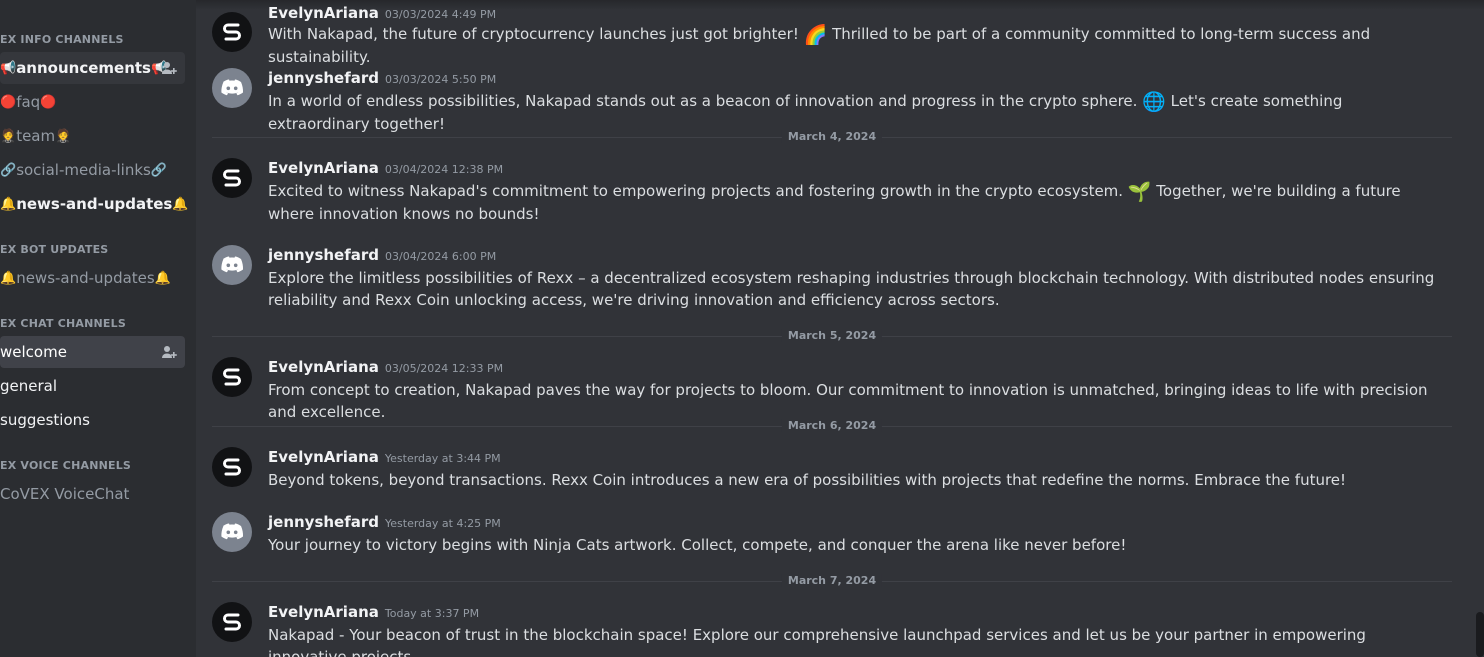 This screenshot has width=1484, height=657. I want to click on voice-channel-covex: CoVEX VoiceChat, so click(92, 494).